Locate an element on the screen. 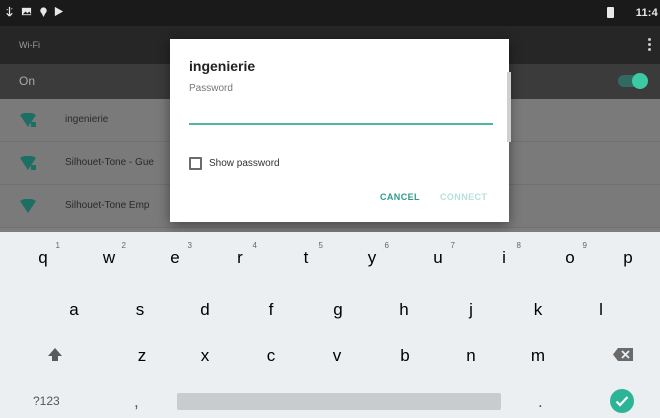 This screenshot has width=660, height=418. check-icon is located at coordinates (622, 401).